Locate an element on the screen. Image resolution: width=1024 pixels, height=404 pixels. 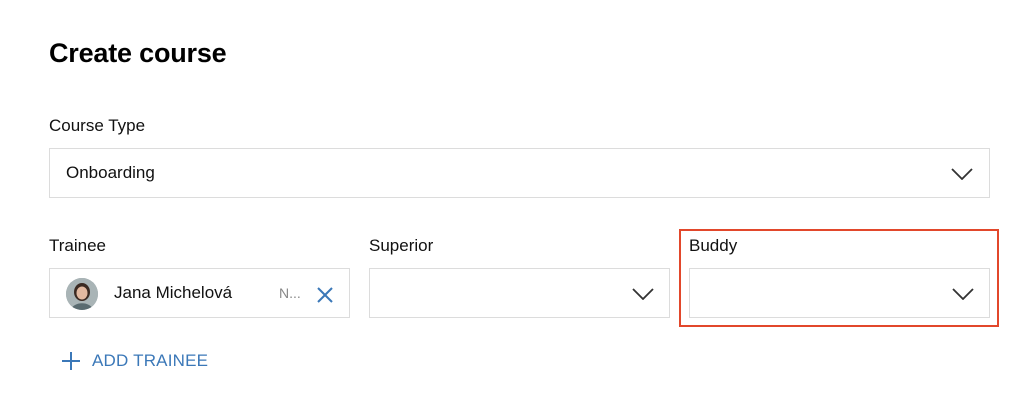
superior-label: Superior is located at coordinates (401, 245).